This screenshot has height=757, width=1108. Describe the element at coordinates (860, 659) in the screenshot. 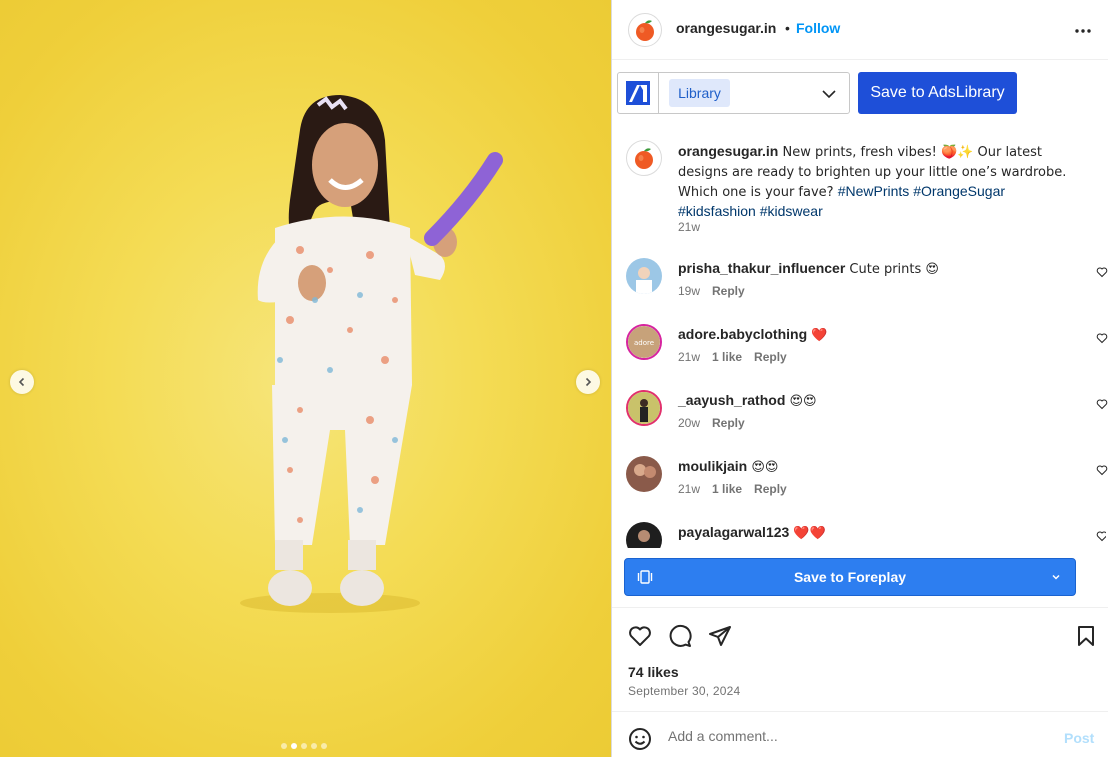

I see `post-actions: 74 likes September 30, 2024` at that location.